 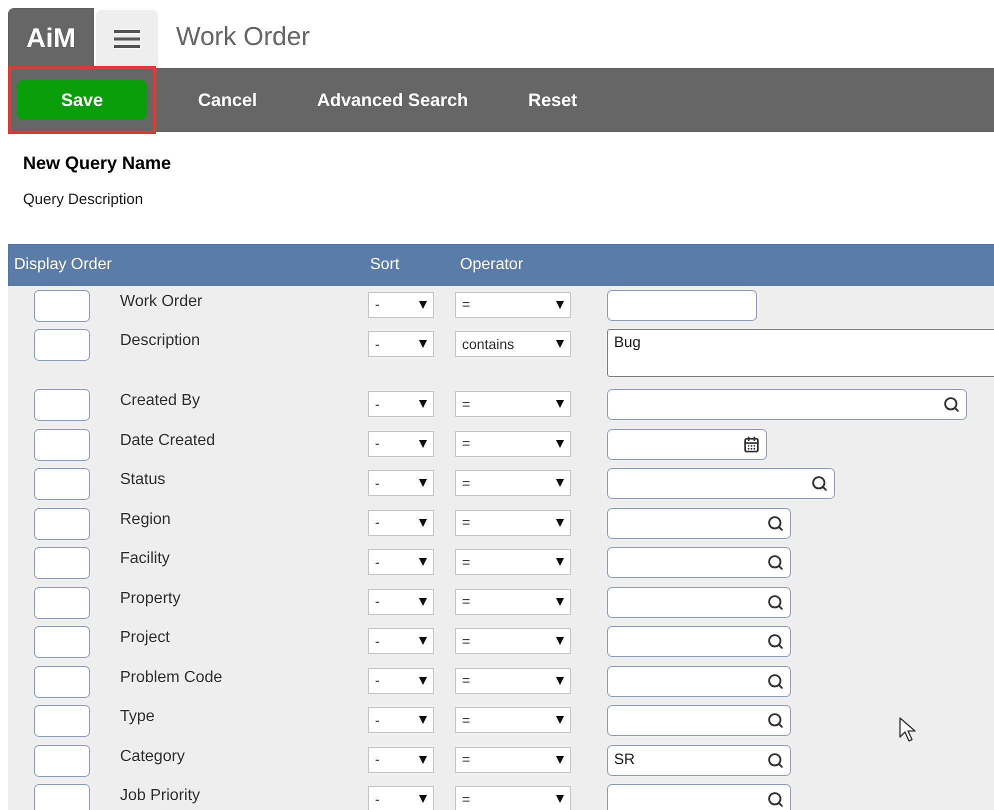 What do you see at coordinates (146, 520) in the screenshot?
I see `field-label: Region` at bounding box center [146, 520].